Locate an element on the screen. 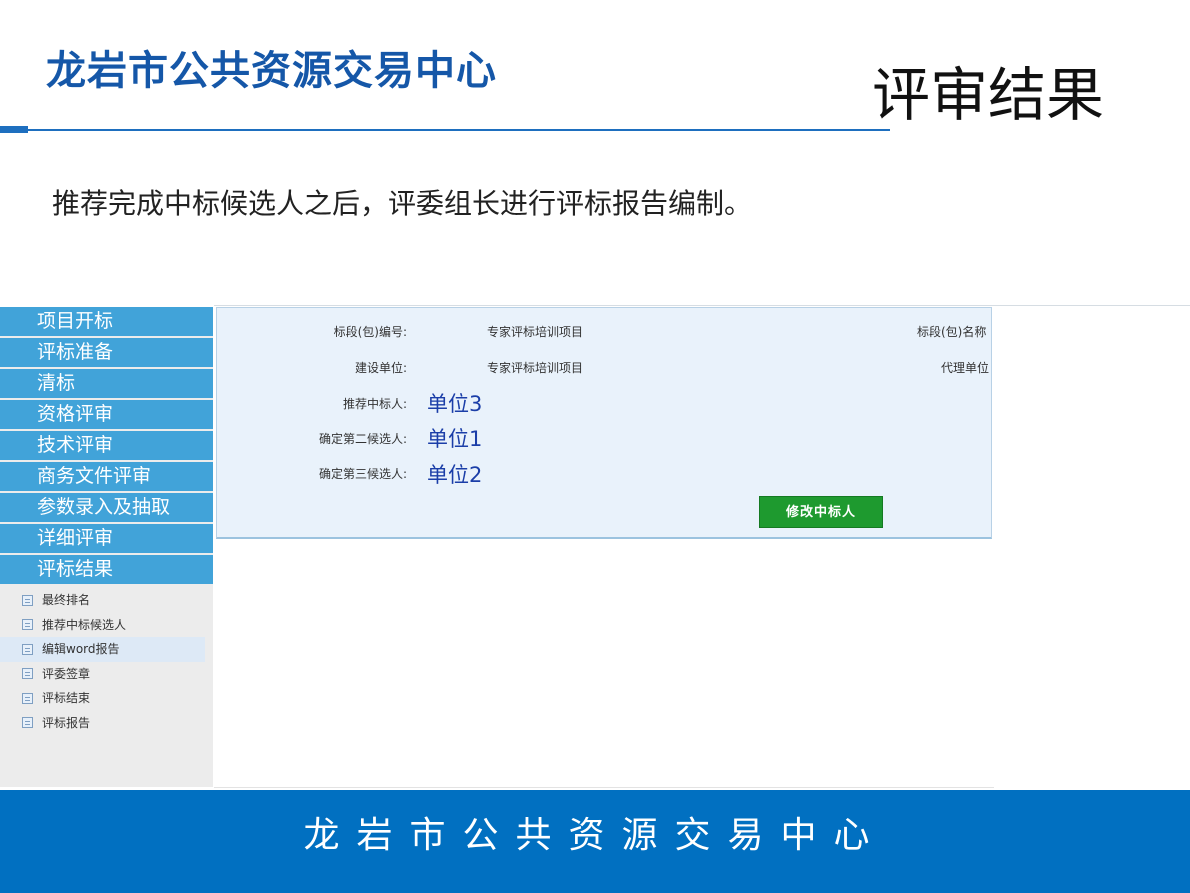 This screenshot has width=1190, height=893. sub-item-recommend-candidates: 推荐中标候选人 is located at coordinates (102, 625).